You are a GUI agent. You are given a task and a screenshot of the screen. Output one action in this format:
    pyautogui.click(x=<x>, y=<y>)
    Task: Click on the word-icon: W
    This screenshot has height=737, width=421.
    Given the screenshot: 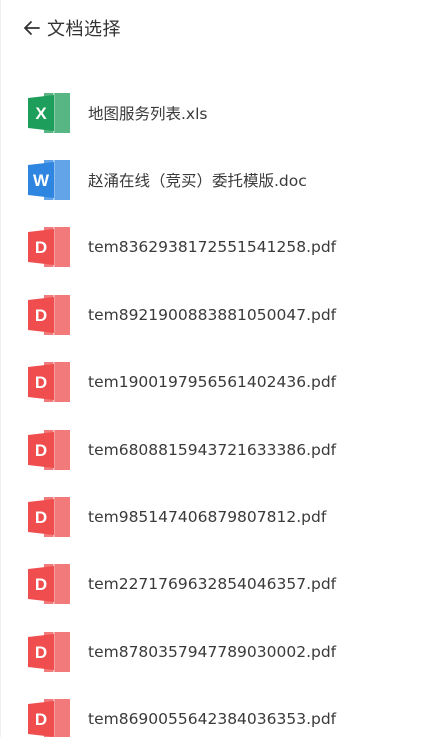 What is the action you would take?
    pyautogui.click(x=50, y=180)
    